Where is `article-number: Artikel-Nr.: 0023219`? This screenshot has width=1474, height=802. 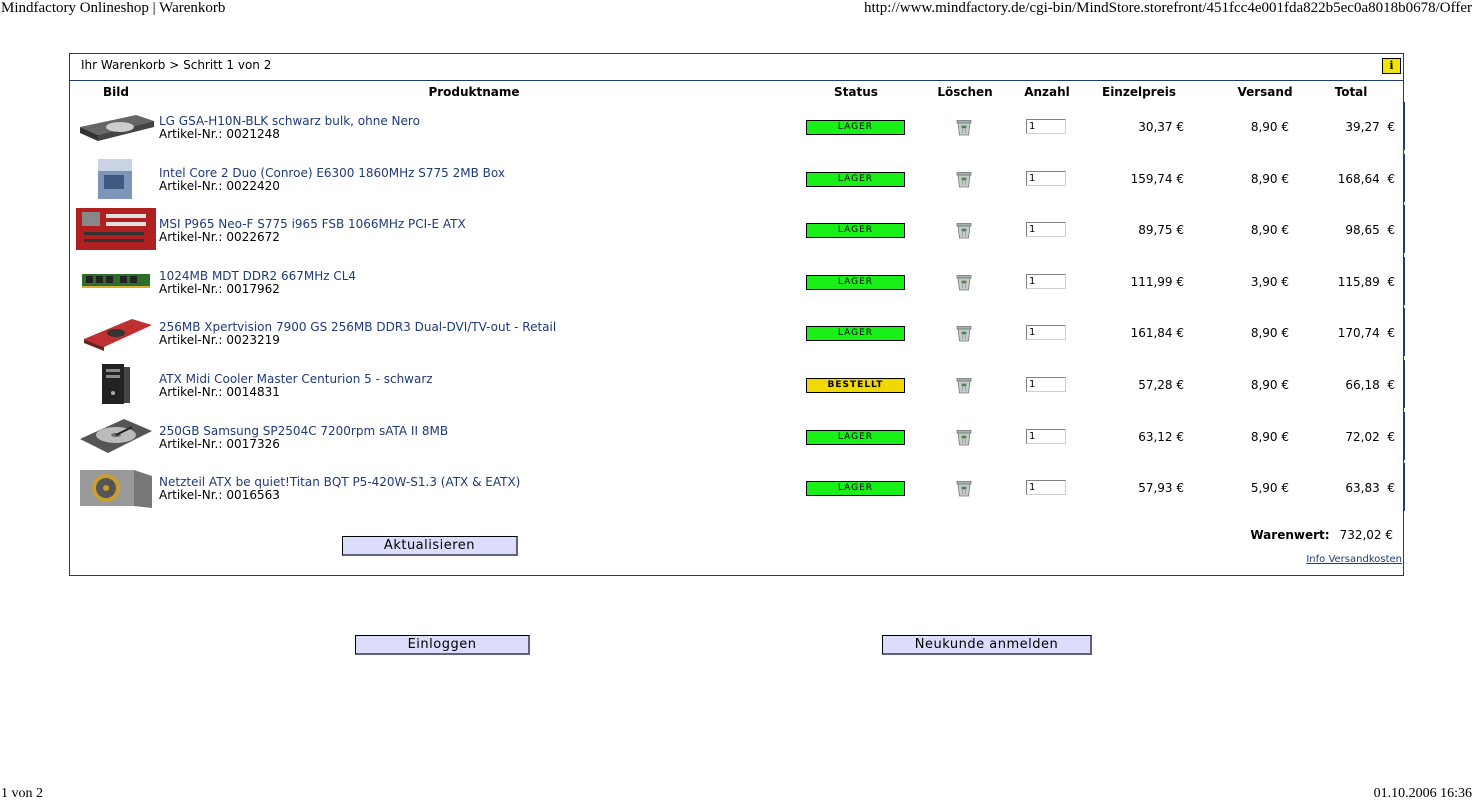 article-number: Artikel-Nr.: 0023219 is located at coordinates (219, 340).